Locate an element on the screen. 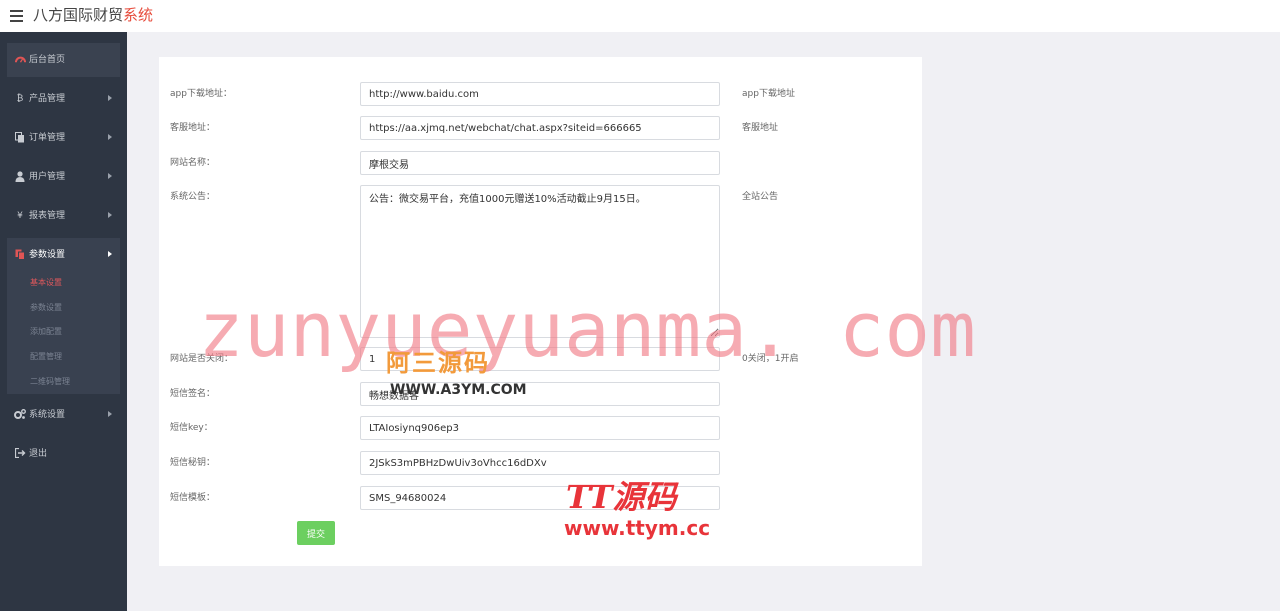 Image resolution: width=1280 pixels, height=611 pixels. label-sms-secret: 短信秘钥： is located at coordinates (193, 463).